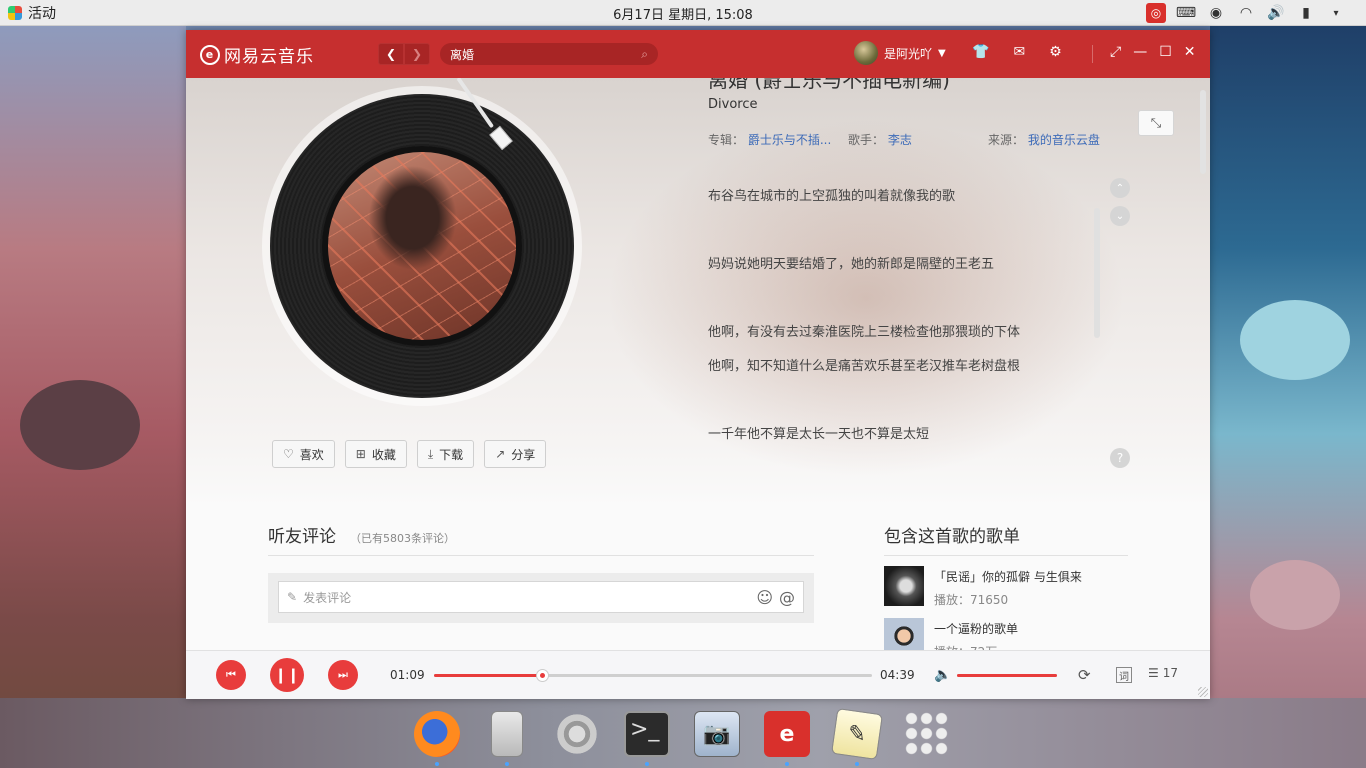  I want to click on playlist-count: 17, so click(1170, 673).